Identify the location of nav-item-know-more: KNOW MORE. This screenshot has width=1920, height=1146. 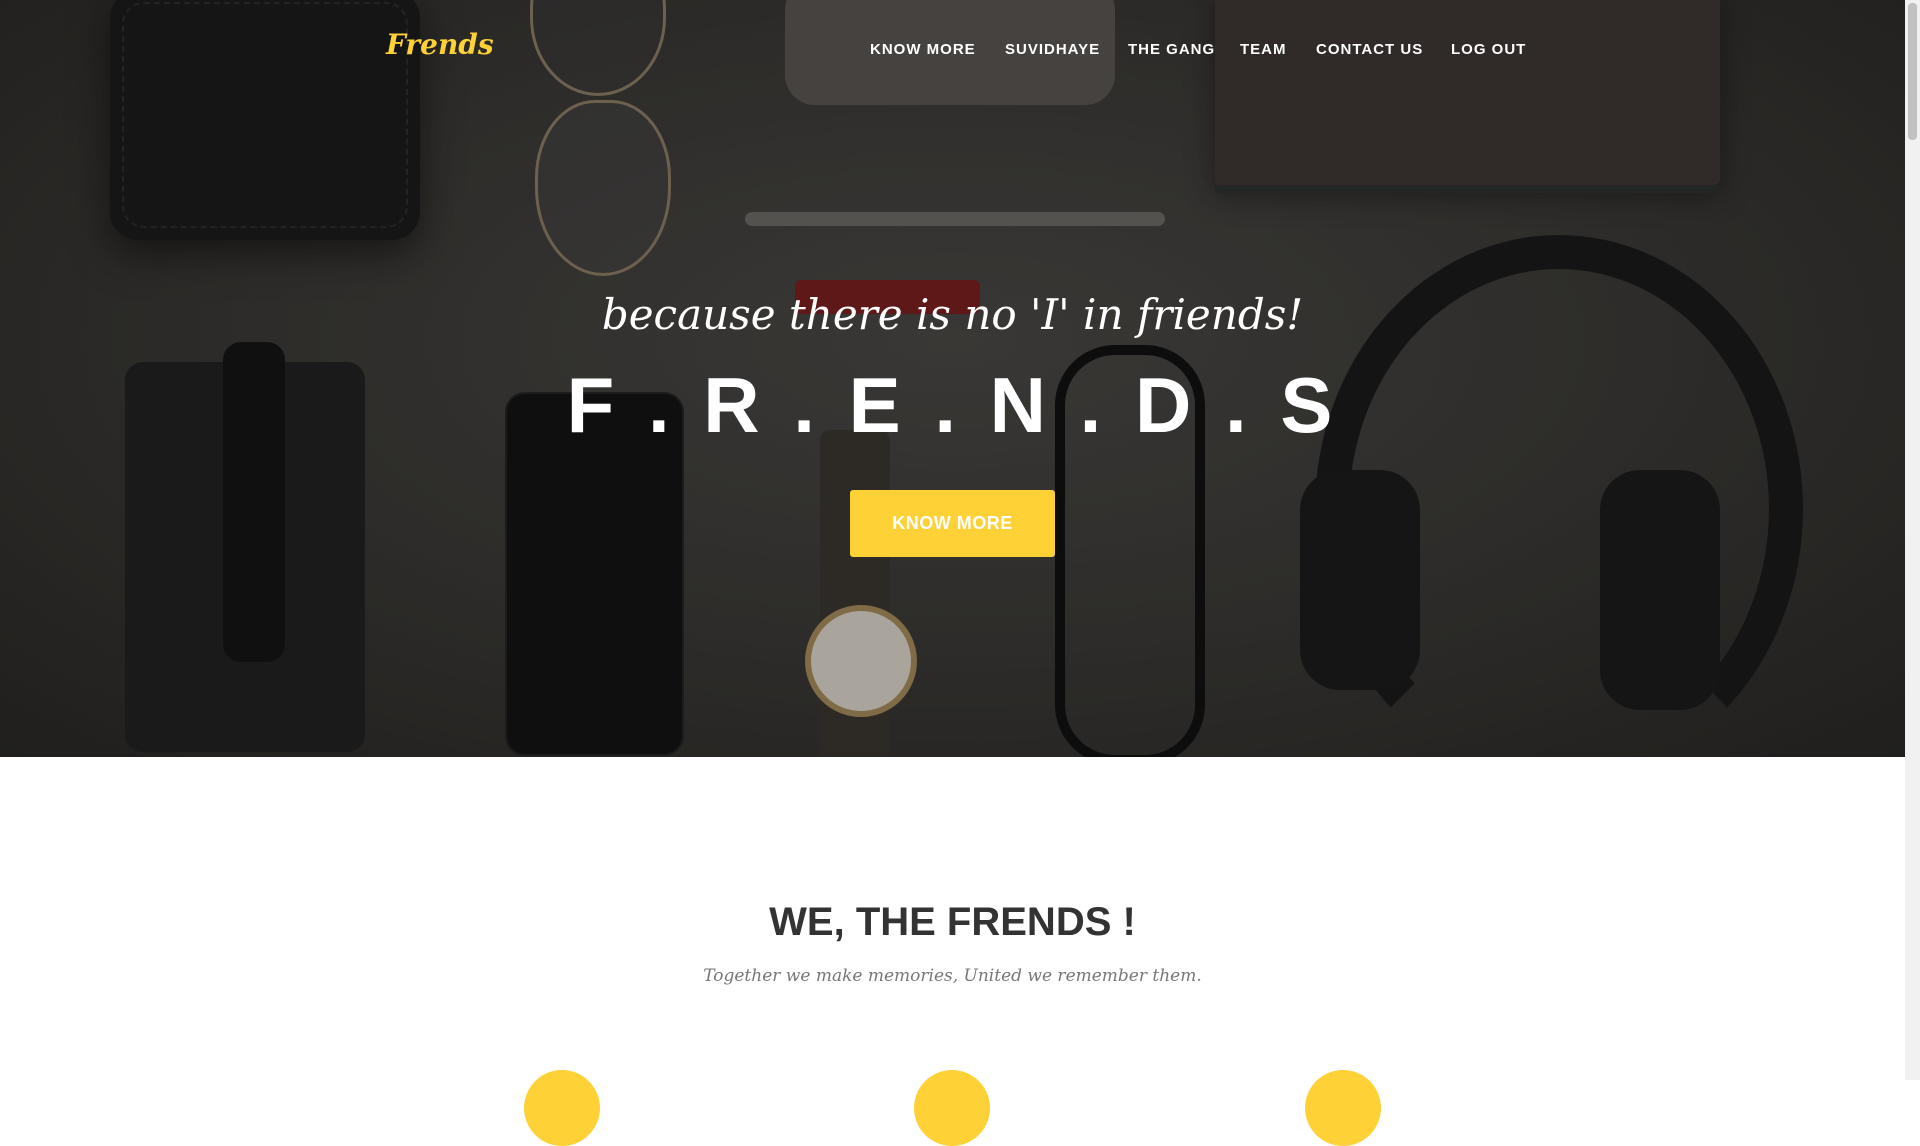
(923, 49).